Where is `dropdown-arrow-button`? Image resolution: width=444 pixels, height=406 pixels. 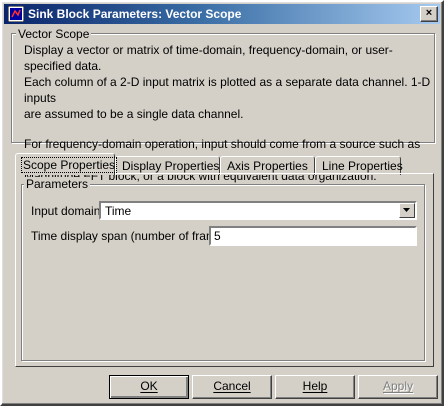 dropdown-arrow-button is located at coordinates (407, 210).